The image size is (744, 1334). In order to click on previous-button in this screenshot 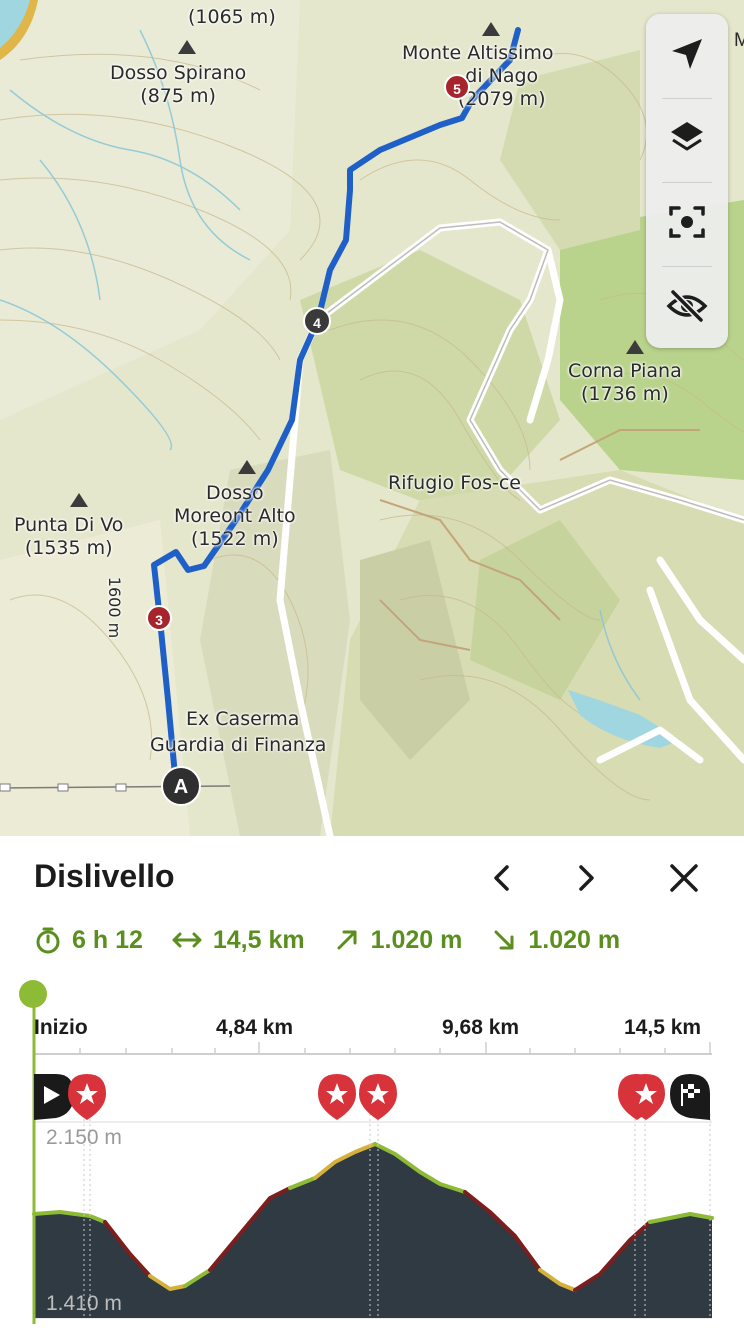, I will do `click(502, 878)`.